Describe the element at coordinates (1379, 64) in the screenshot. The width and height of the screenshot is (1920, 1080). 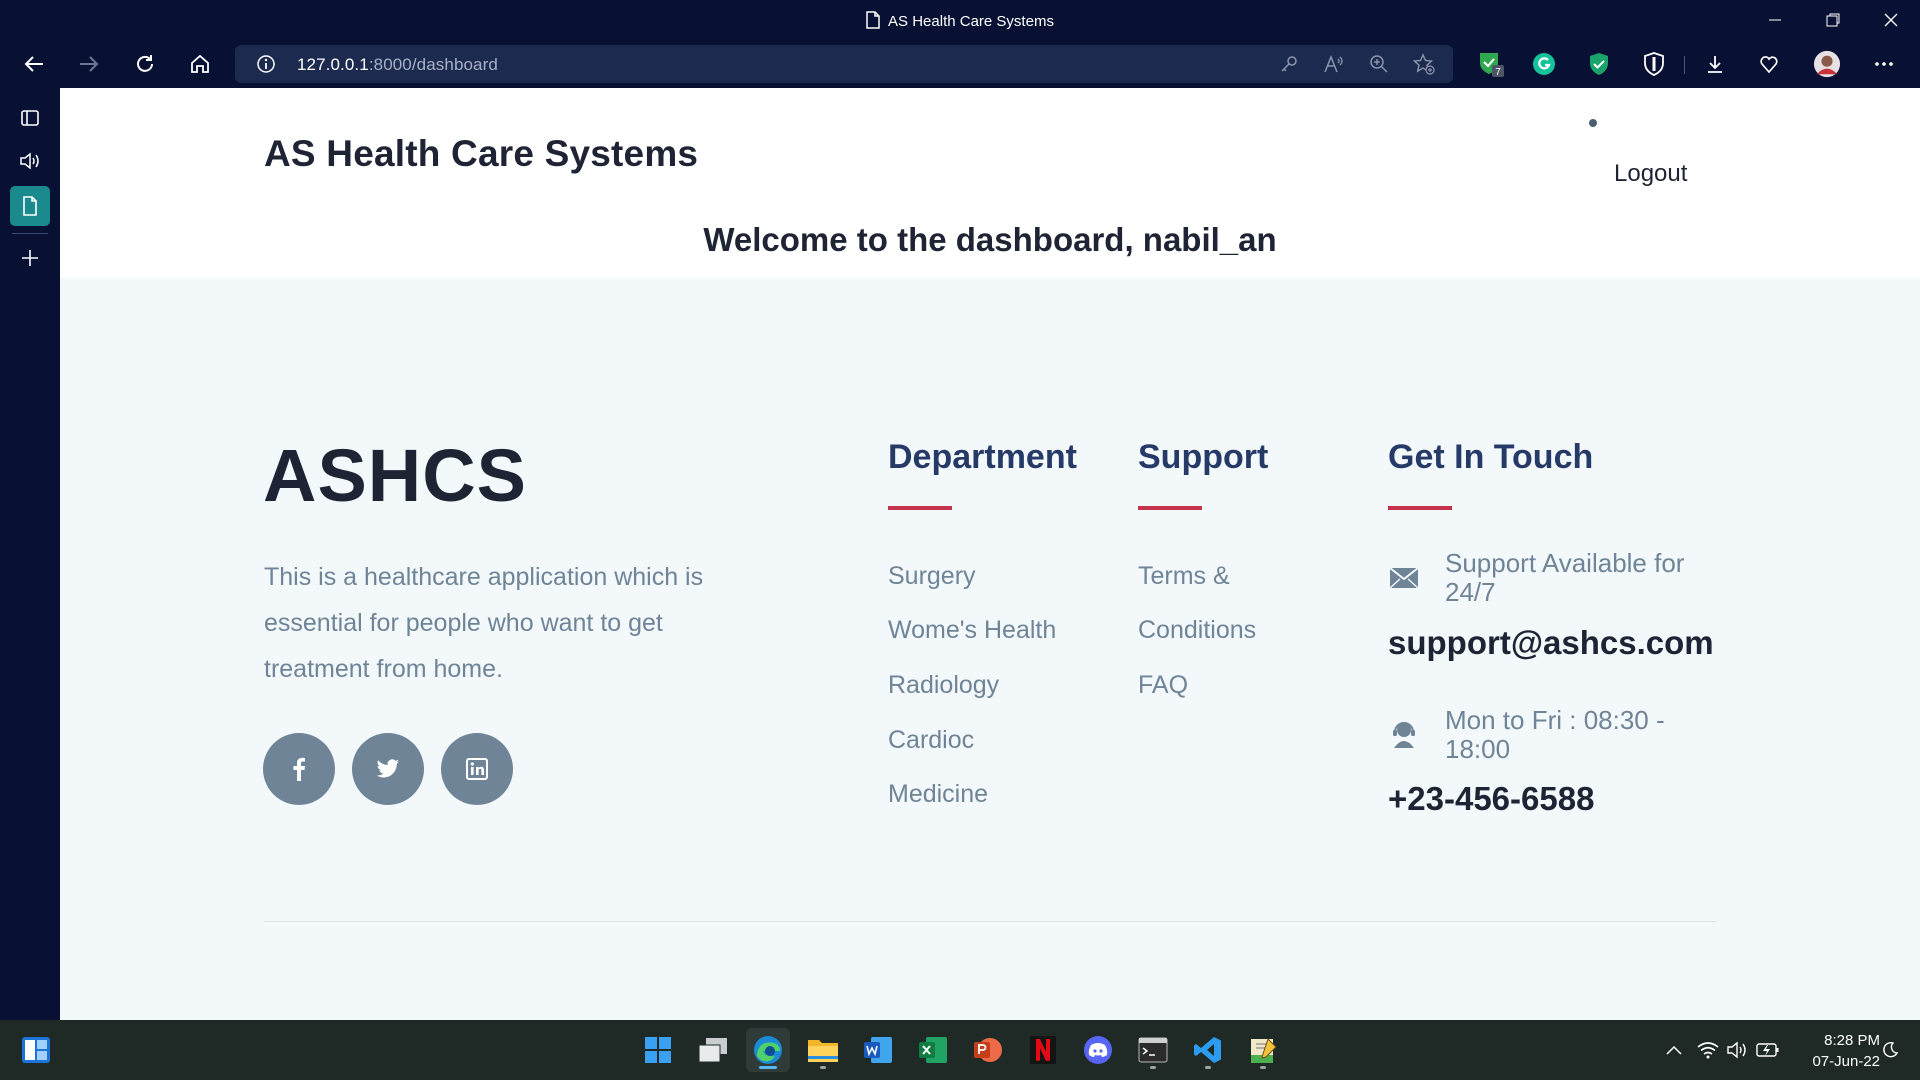
I see `zoom-icon` at that location.